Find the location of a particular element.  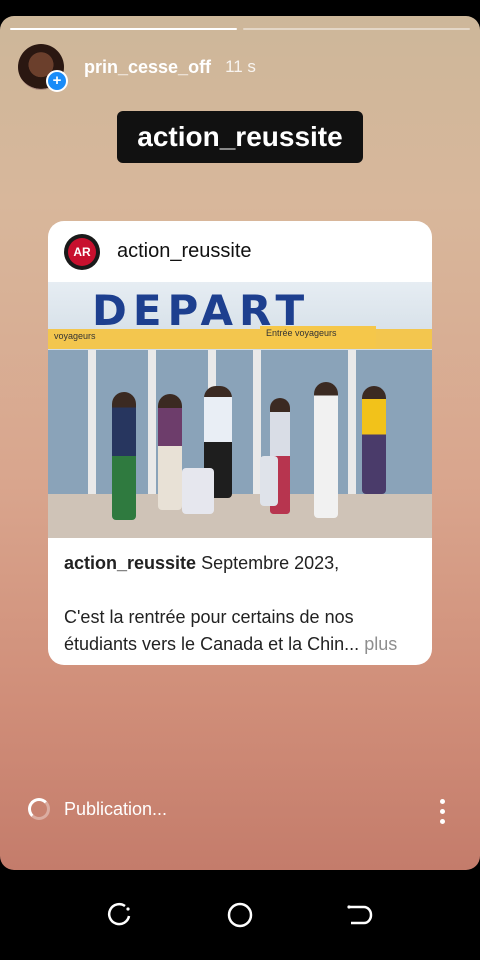

post-header: AR action_reussite is located at coordinates (240, 251).